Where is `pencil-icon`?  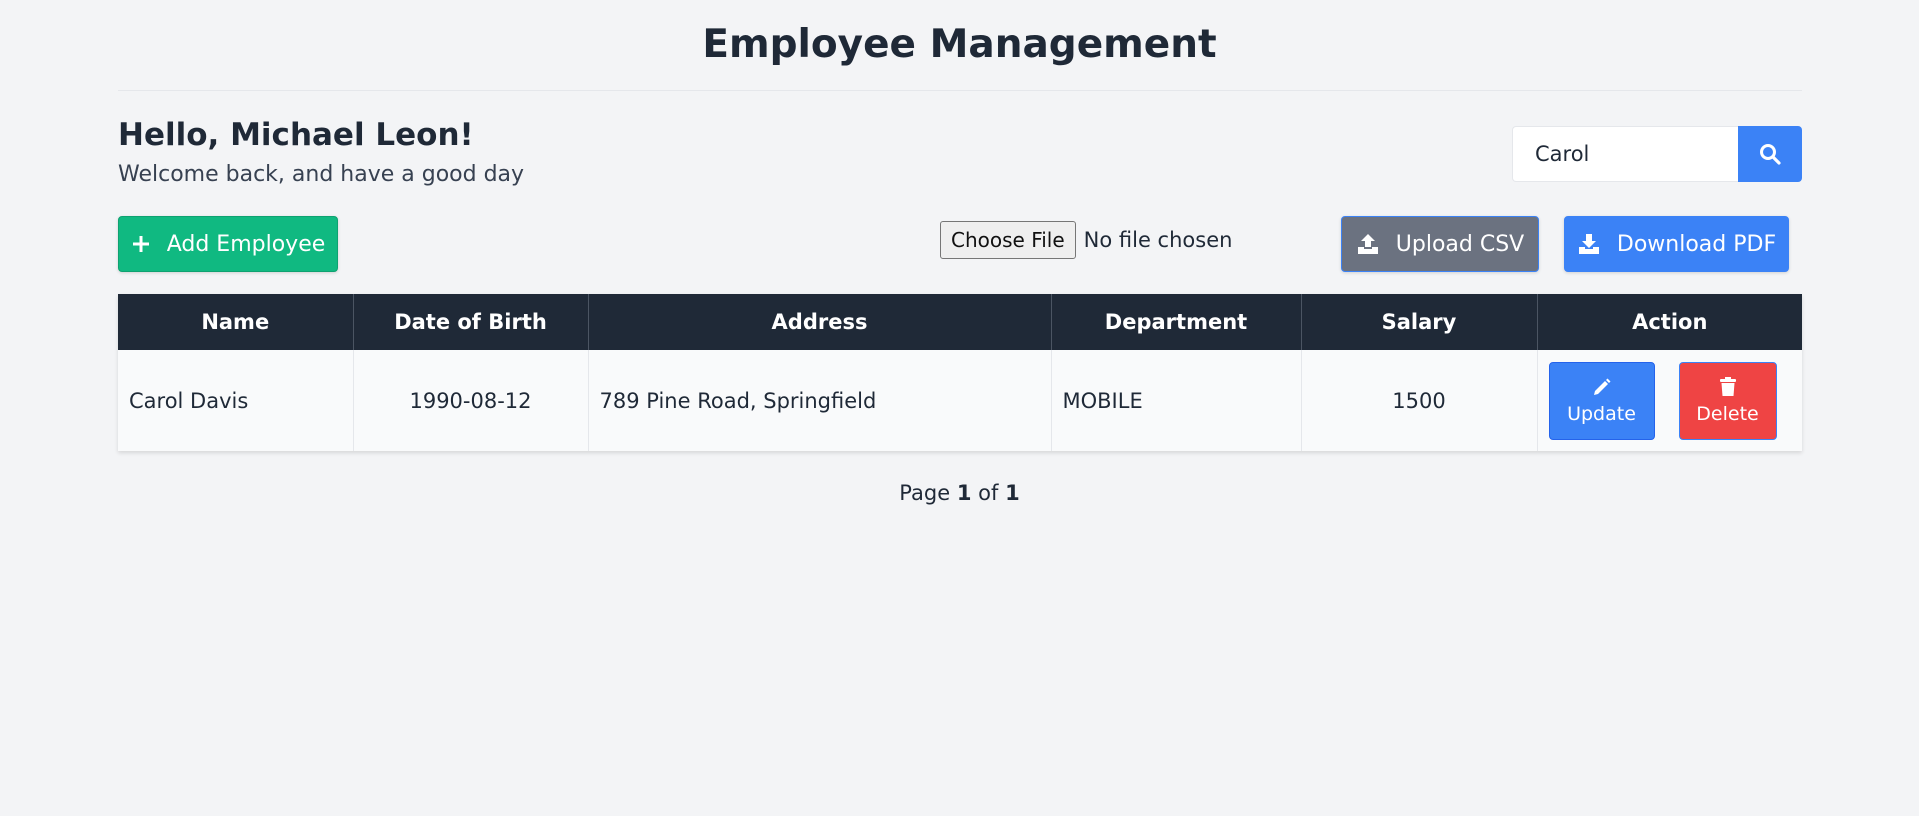 pencil-icon is located at coordinates (1601, 386).